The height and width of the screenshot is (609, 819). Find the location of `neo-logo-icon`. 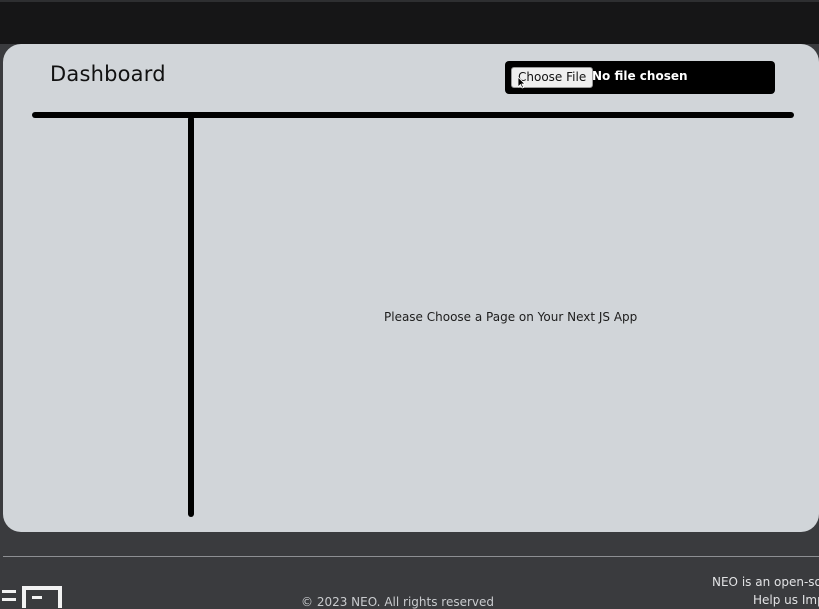

neo-logo-icon is located at coordinates (32, 597).